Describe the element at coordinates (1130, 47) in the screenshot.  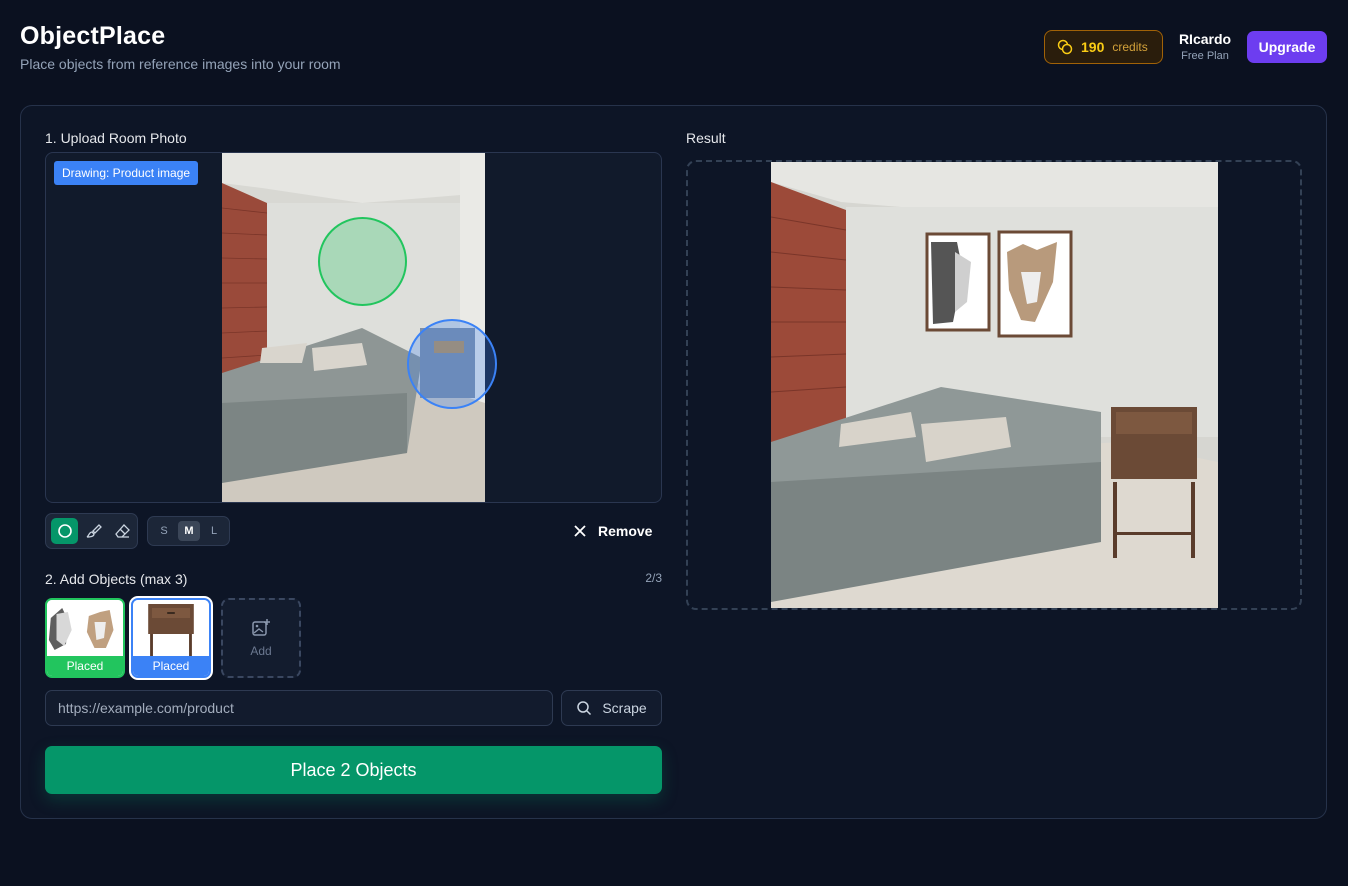
I see `credits-label: credits` at that location.